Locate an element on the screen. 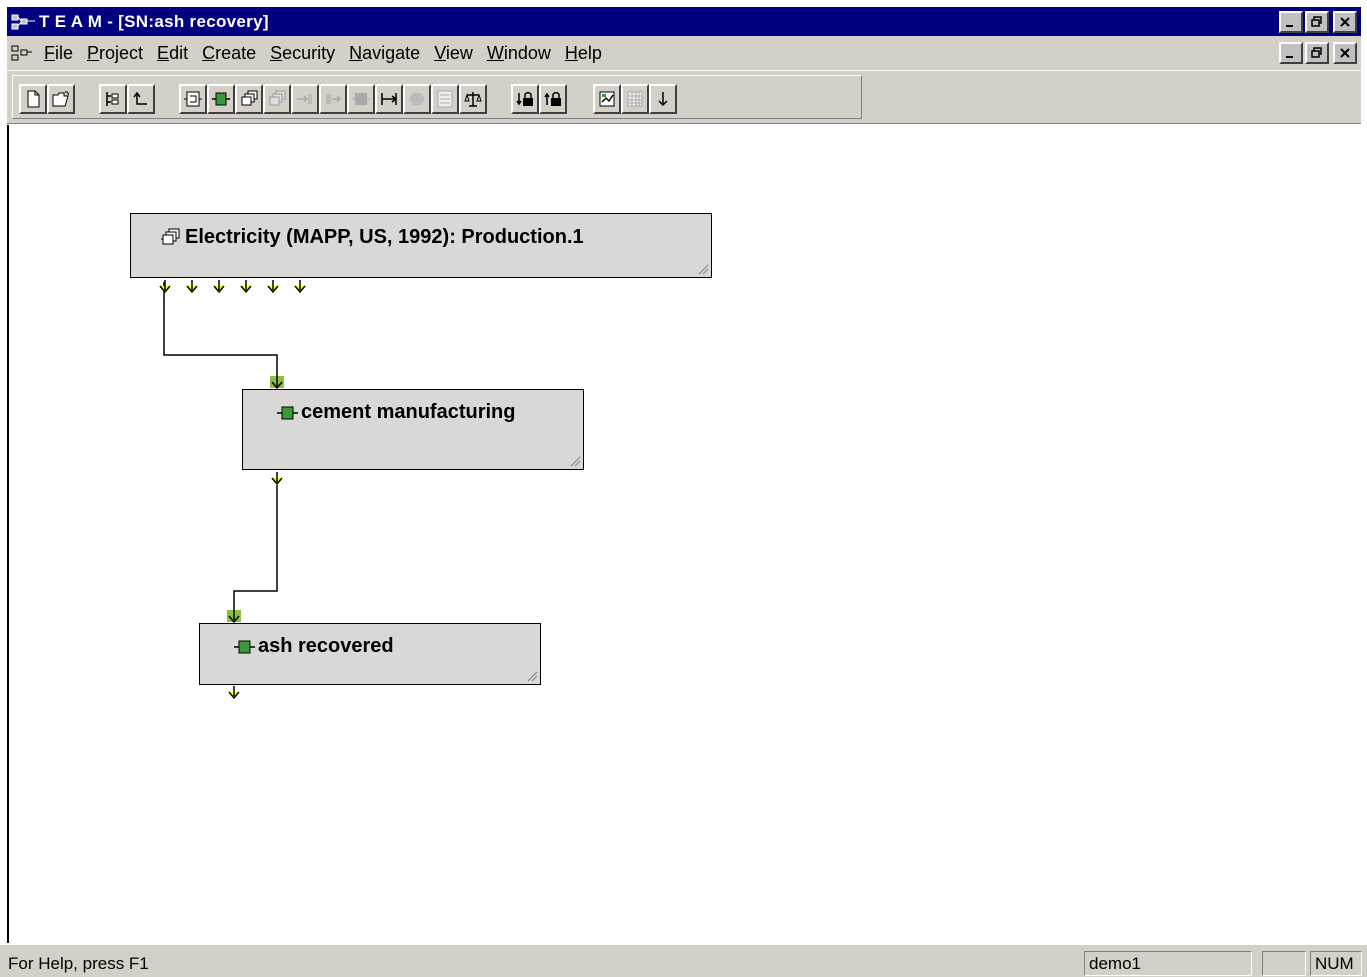 This screenshot has height=977, width=1367. tree-view-button is located at coordinates (113, 99).